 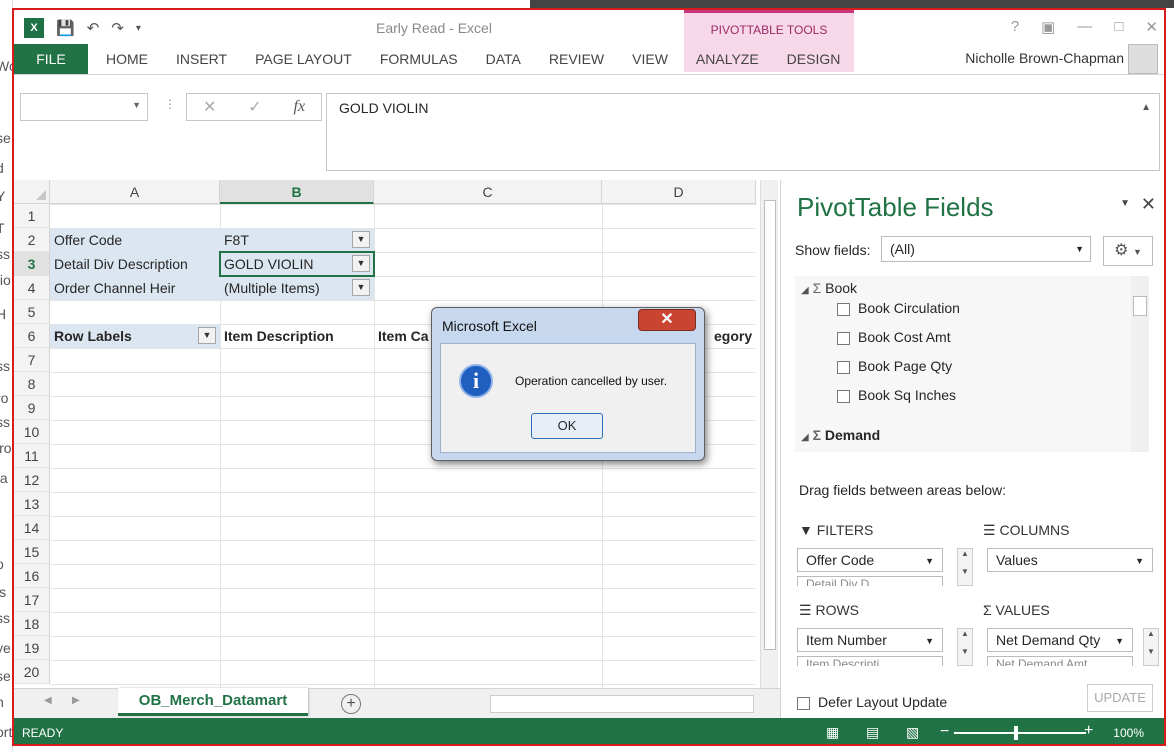 I want to click on prev-sheet-icon: ◀, so click(x=48, y=700).